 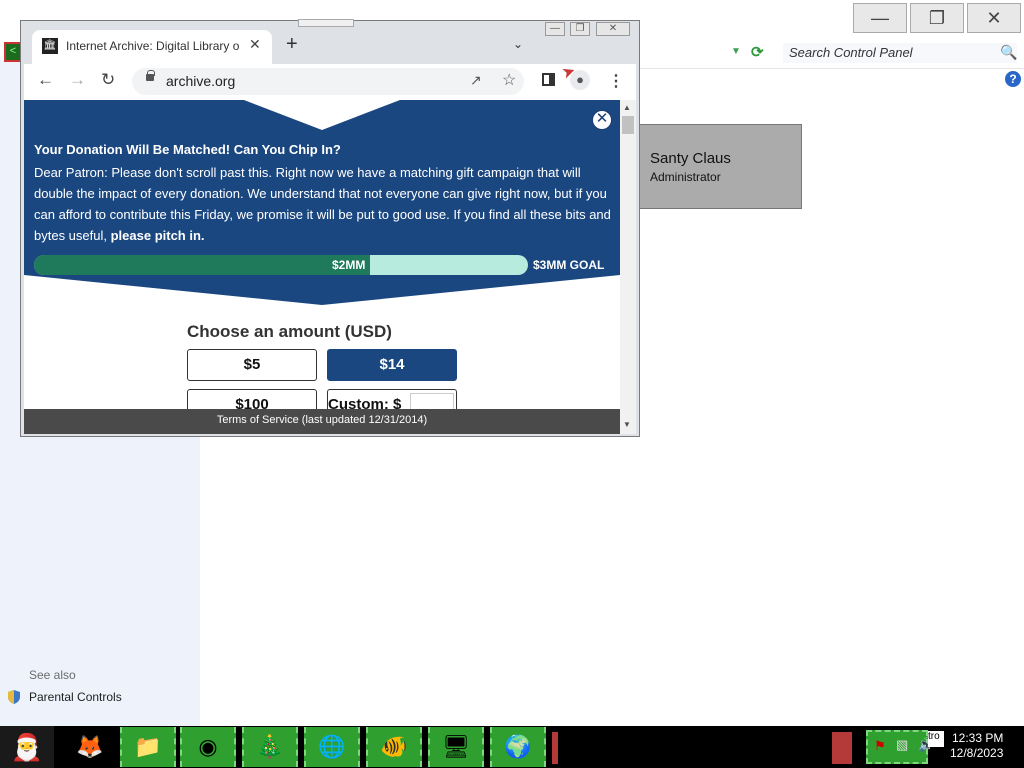 What do you see at coordinates (977, 738) in the screenshot?
I see `clock-time: 12:33 PM` at bounding box center [977, 738].